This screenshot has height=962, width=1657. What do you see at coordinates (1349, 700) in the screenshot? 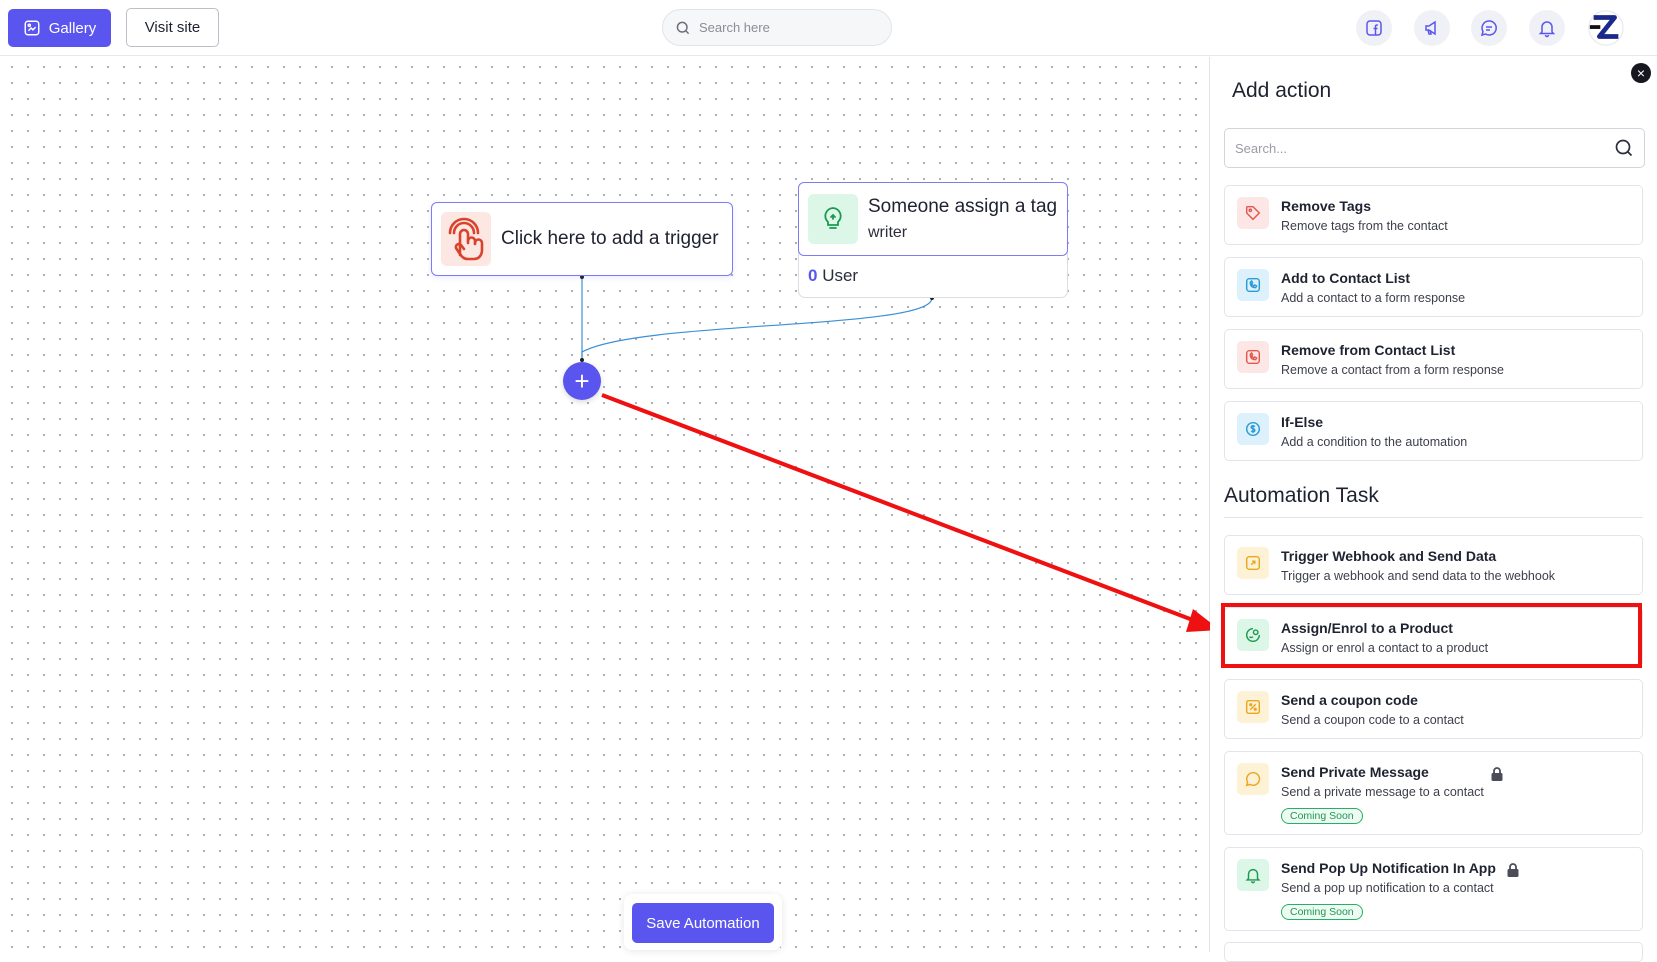
I see `task-title: Send a coupon code` at bounding box center [1349, 700].